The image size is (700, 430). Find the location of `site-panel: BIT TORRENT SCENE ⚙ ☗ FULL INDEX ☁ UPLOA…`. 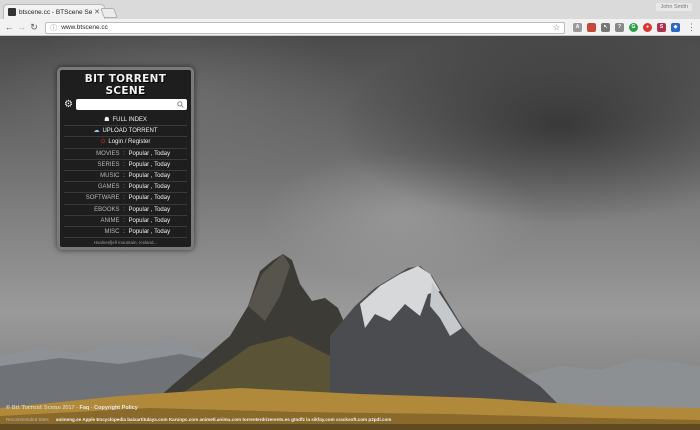

site-panel: BIT TORRENT SCENE ⚙ ☗ FULL INDEX ☁ UPLOA… is located at coordinates (125, 158).